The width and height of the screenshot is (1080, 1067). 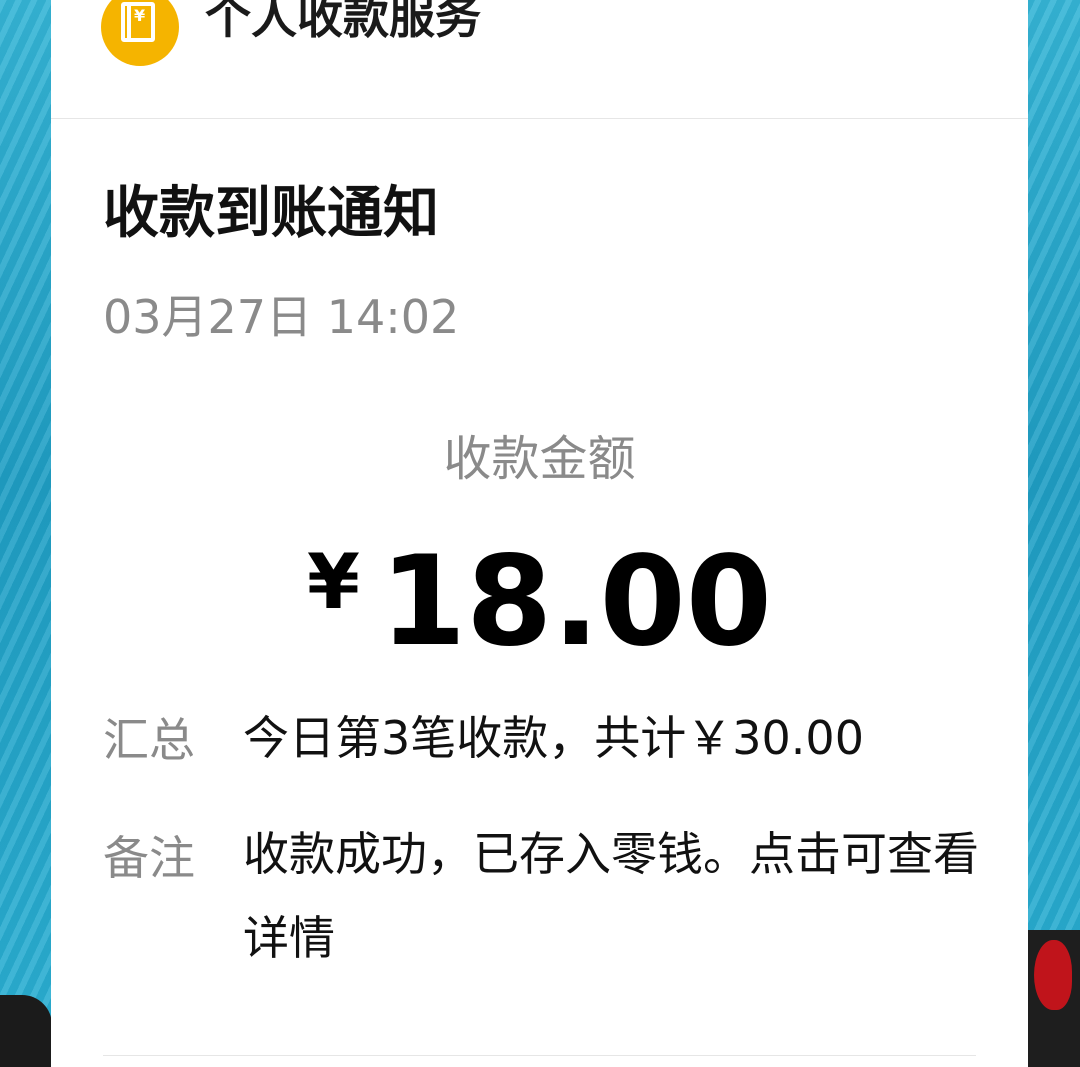 What do you see at coordinates (539, 59) in the screenshot?
I see `service-header: ¥ 个人收款服务` at bounding box center [539, 59].